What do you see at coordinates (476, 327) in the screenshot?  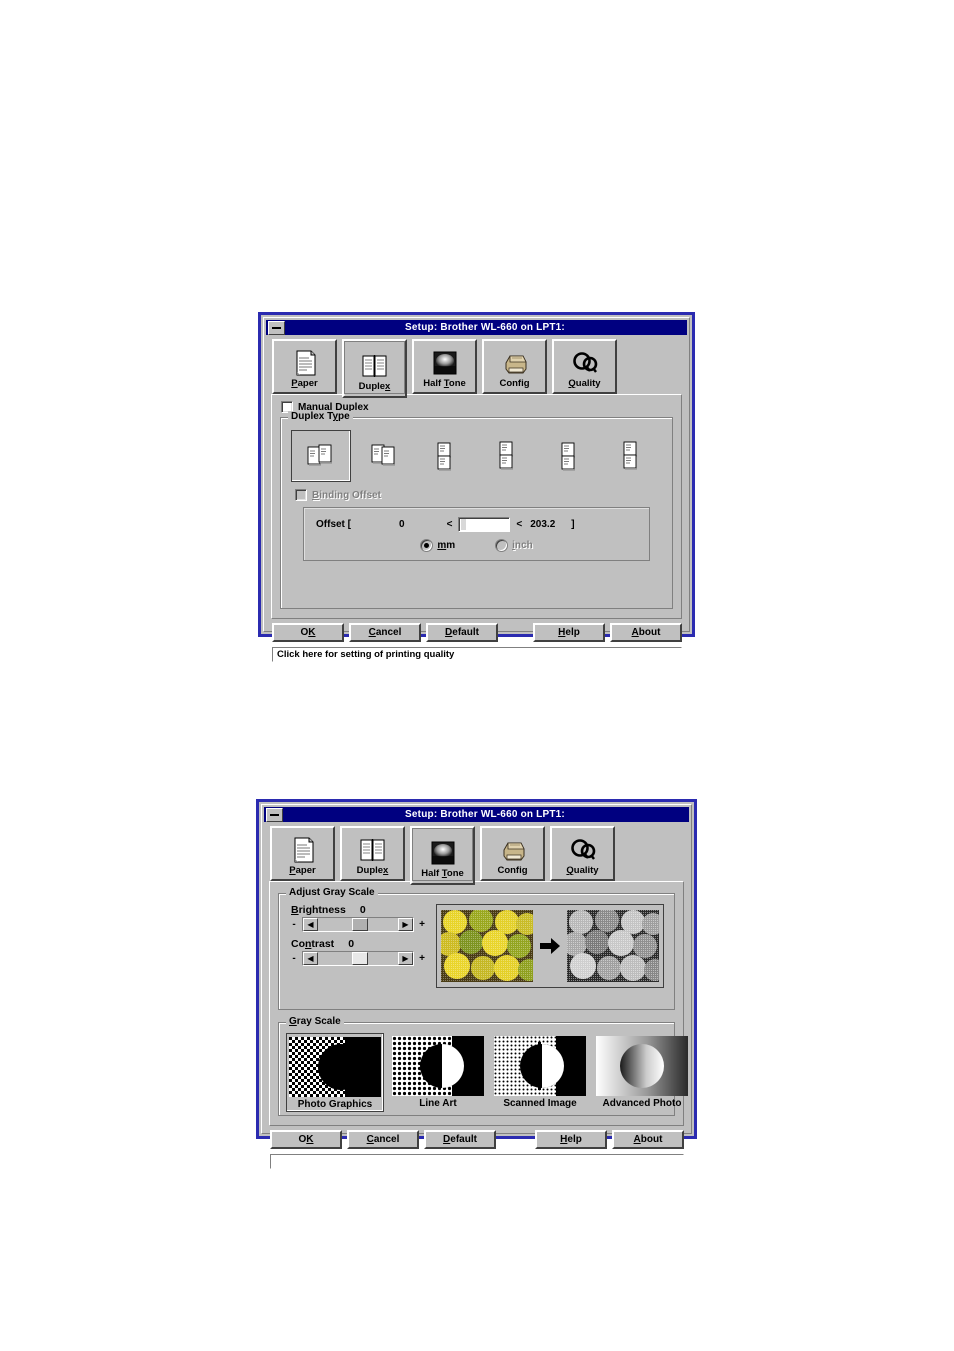 I see `titlebar: Setup: Brother WL-660 on LPT1:` at bounding box center [476, 327].